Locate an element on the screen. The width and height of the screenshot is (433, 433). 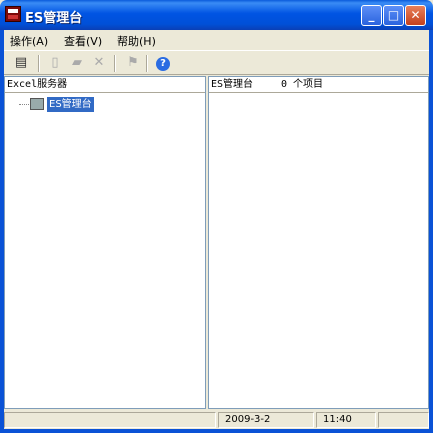
export-icon: ▰ is located at coordinates (77, 63).